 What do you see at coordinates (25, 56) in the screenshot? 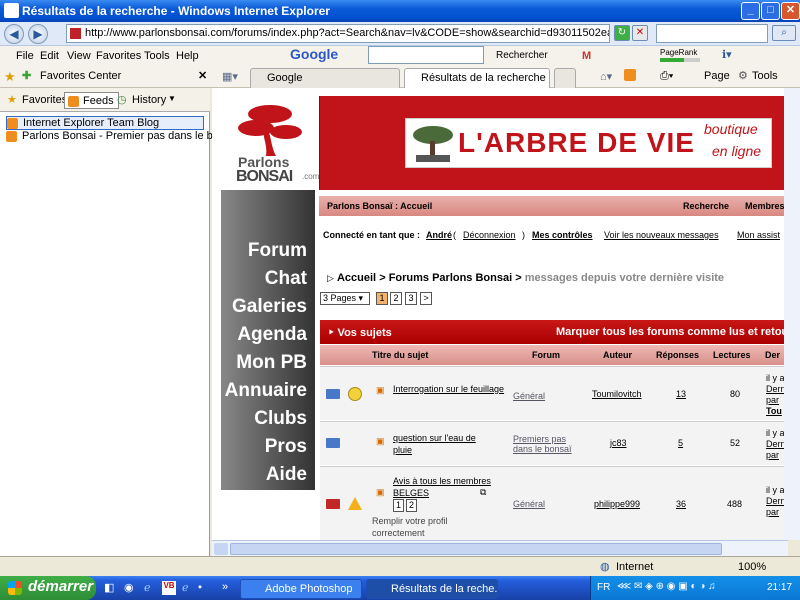
I see `menu-file: File` at bounding box center [25, 56].